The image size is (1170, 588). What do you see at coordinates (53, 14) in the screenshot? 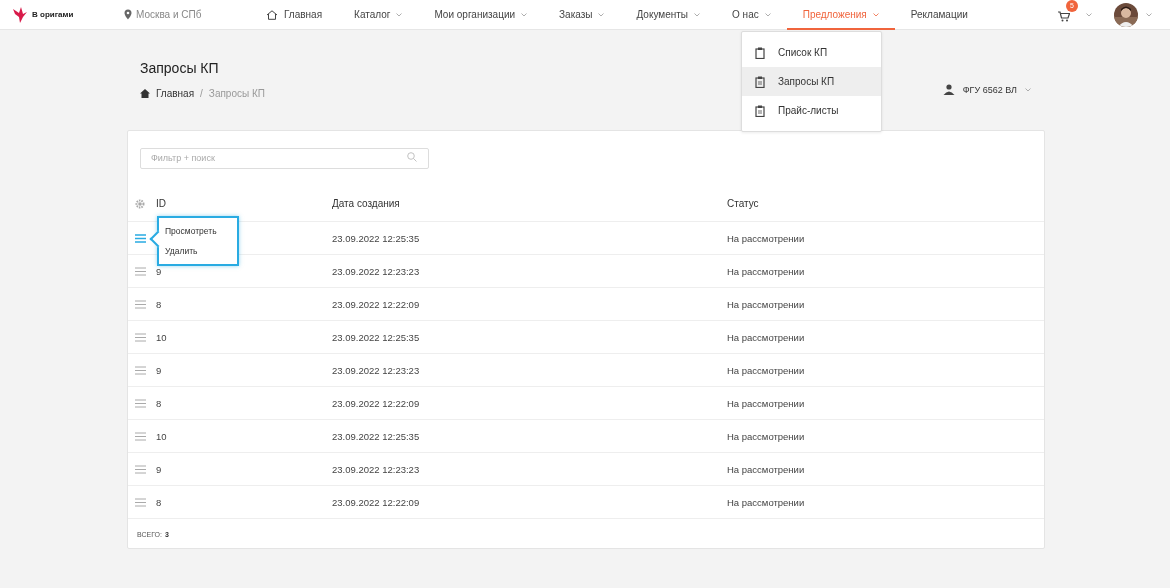
I see `brand-name: В оригами` at bounding box center [53, 14].